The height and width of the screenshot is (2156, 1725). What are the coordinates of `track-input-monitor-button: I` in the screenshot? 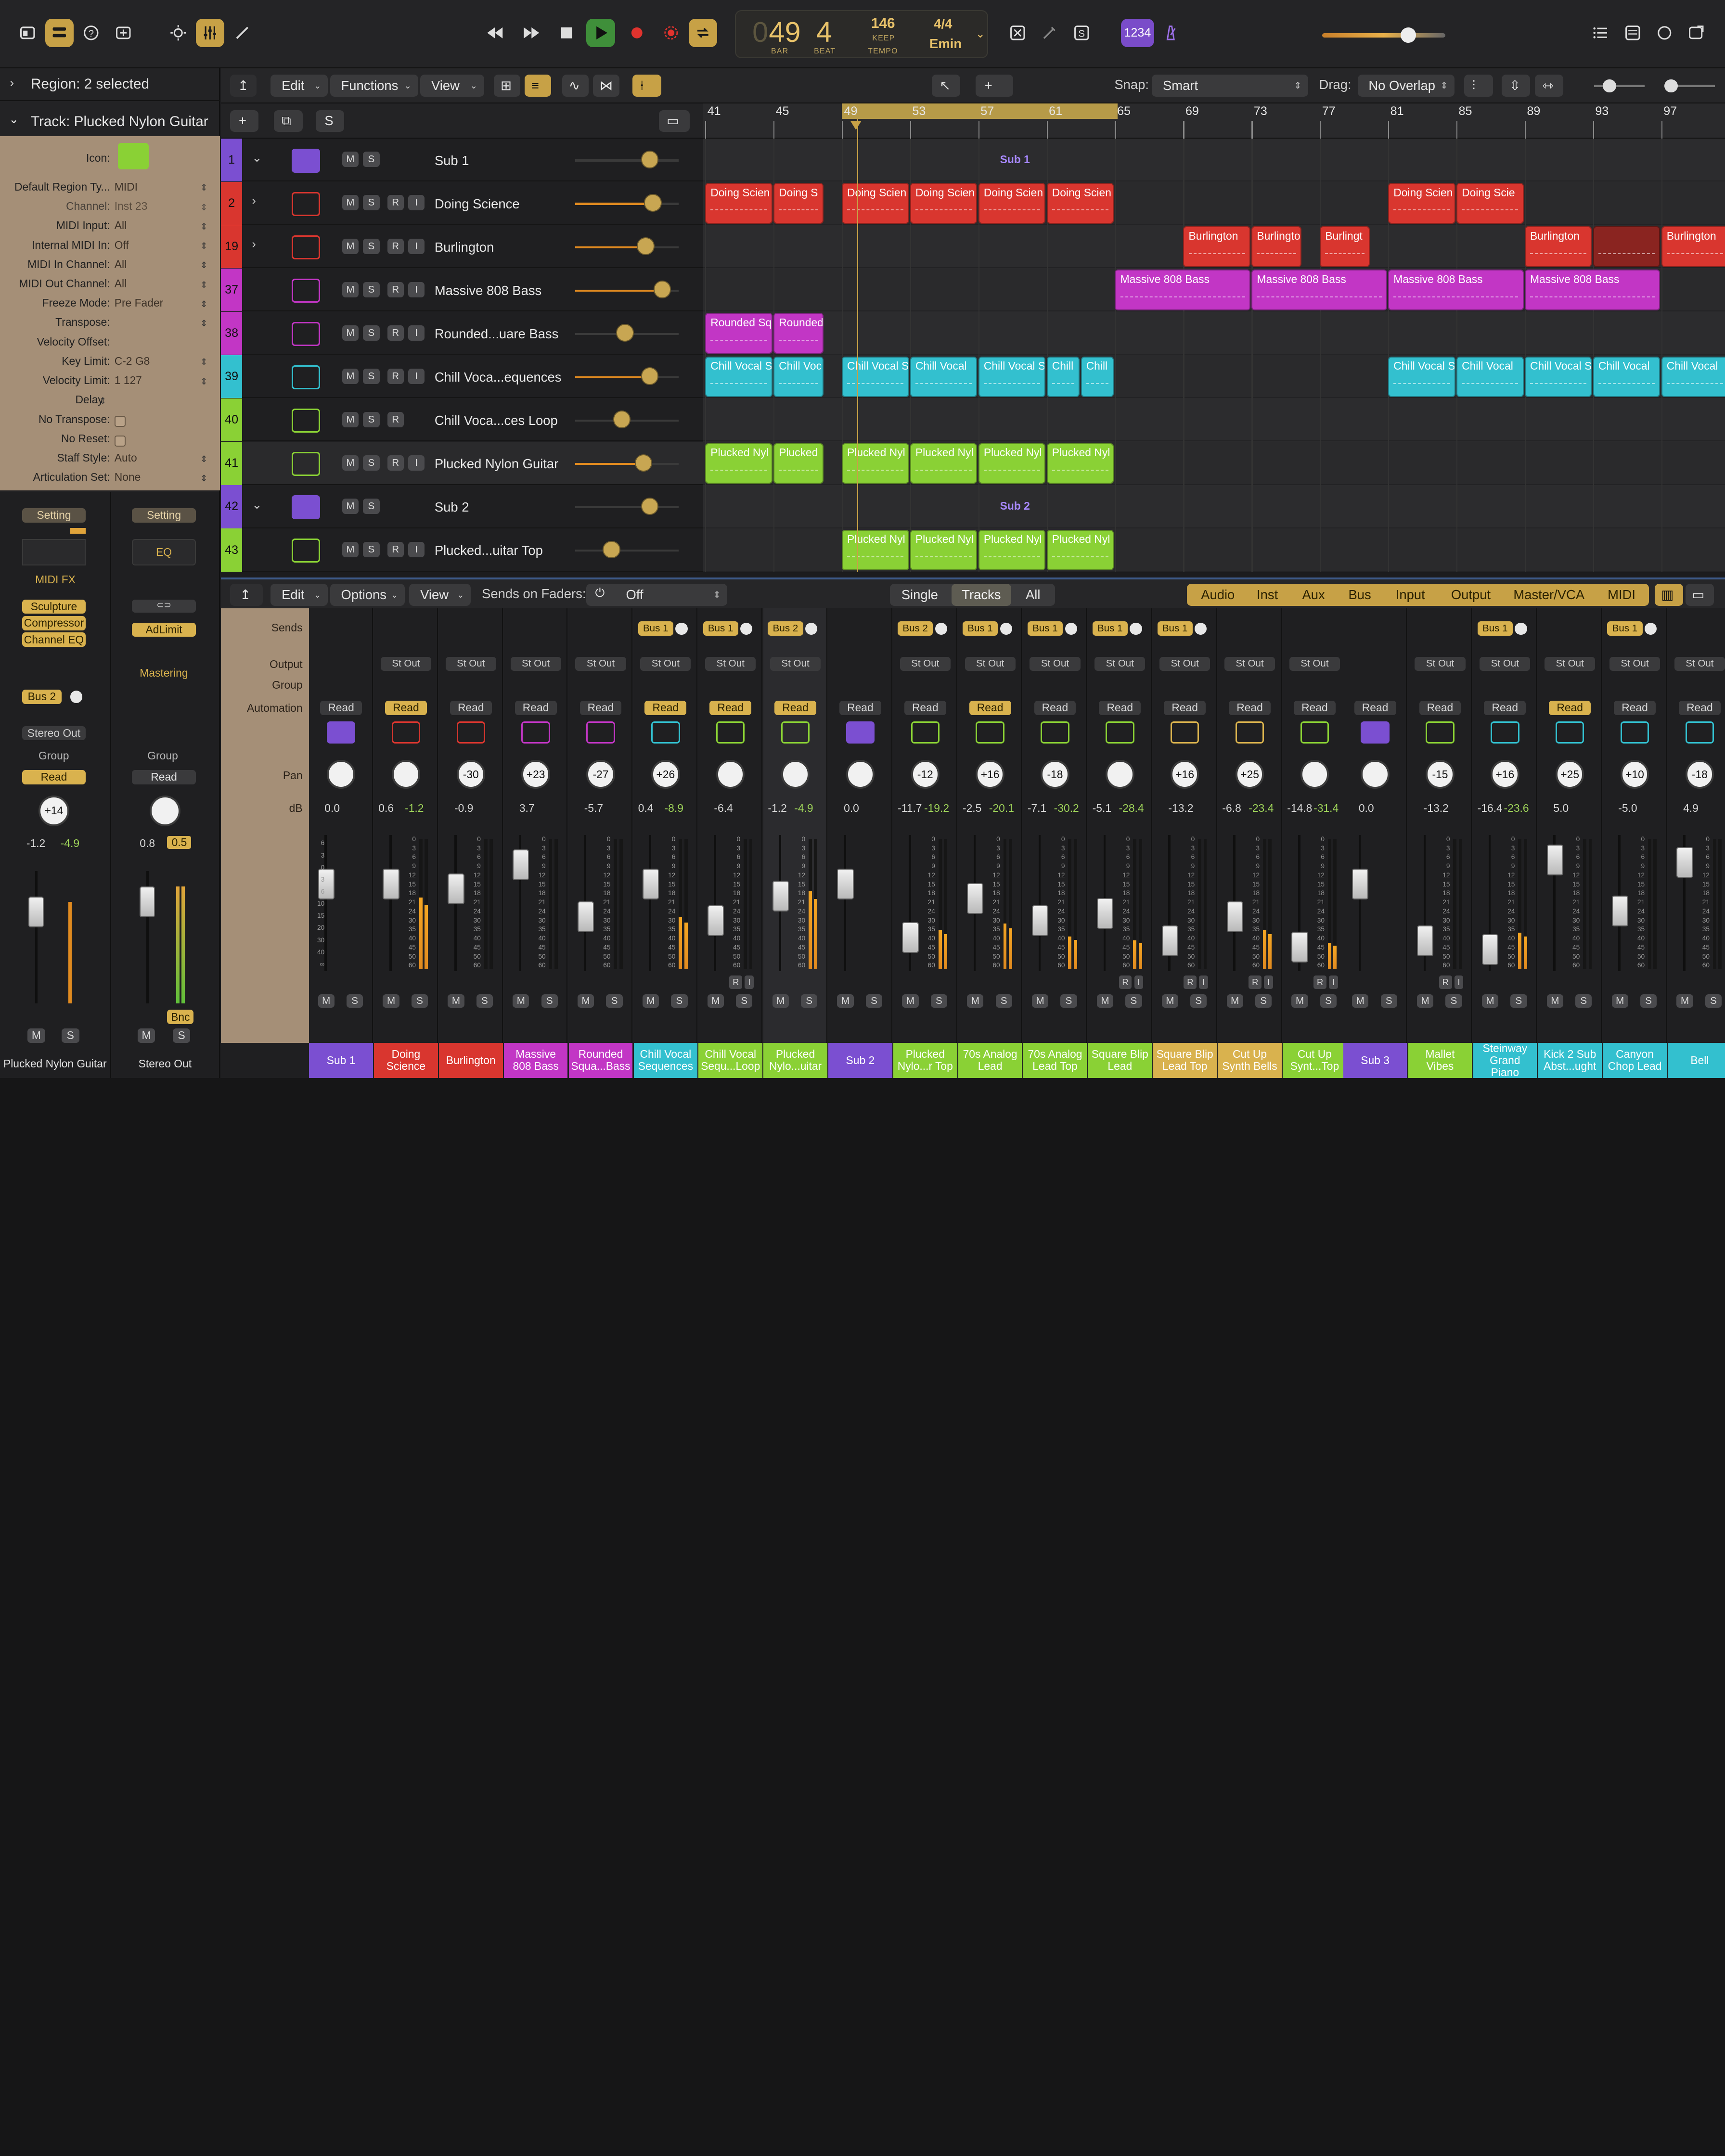 It's located at (416, 376).